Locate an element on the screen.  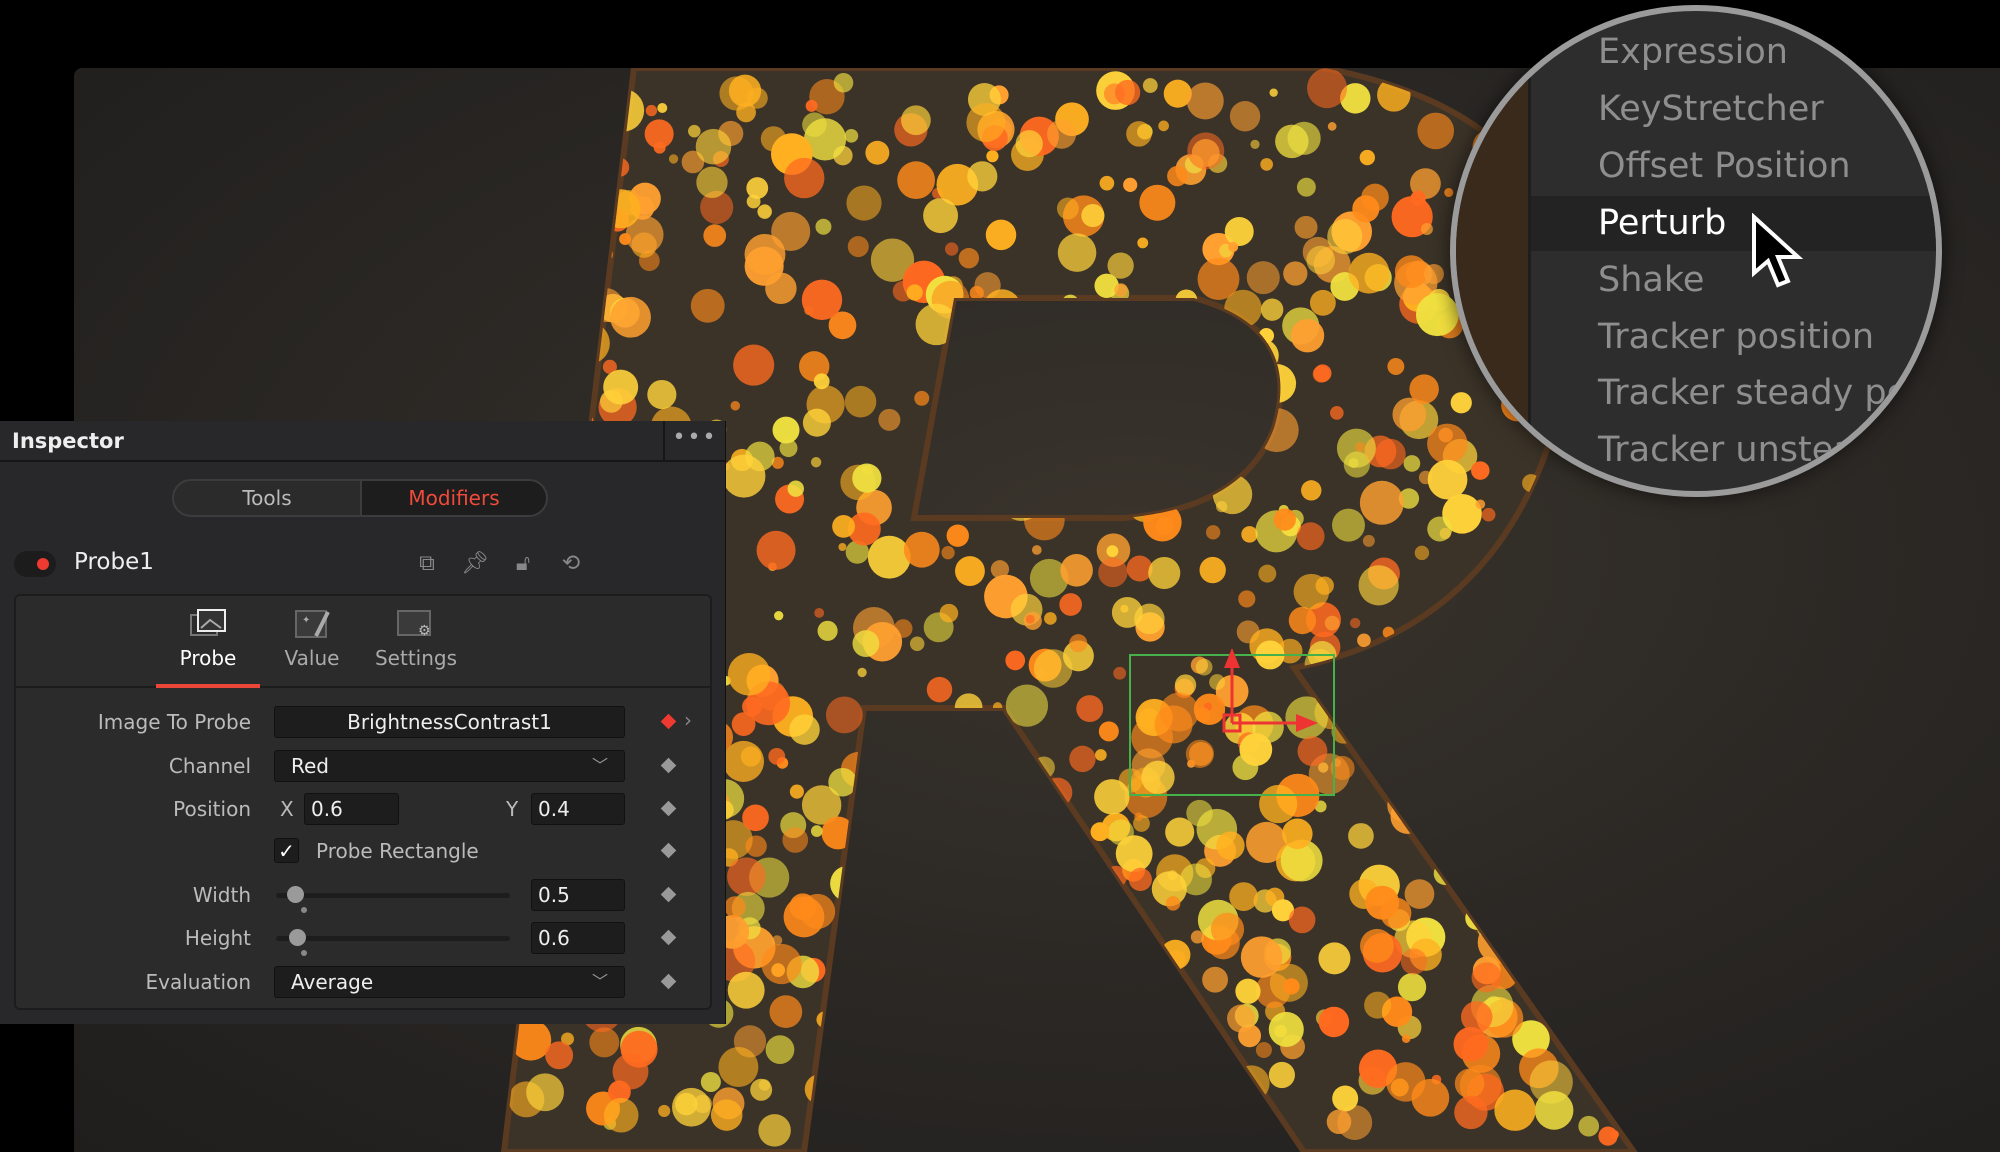
lock-icon: 🔓︎ is located at coordinates (523, 564).